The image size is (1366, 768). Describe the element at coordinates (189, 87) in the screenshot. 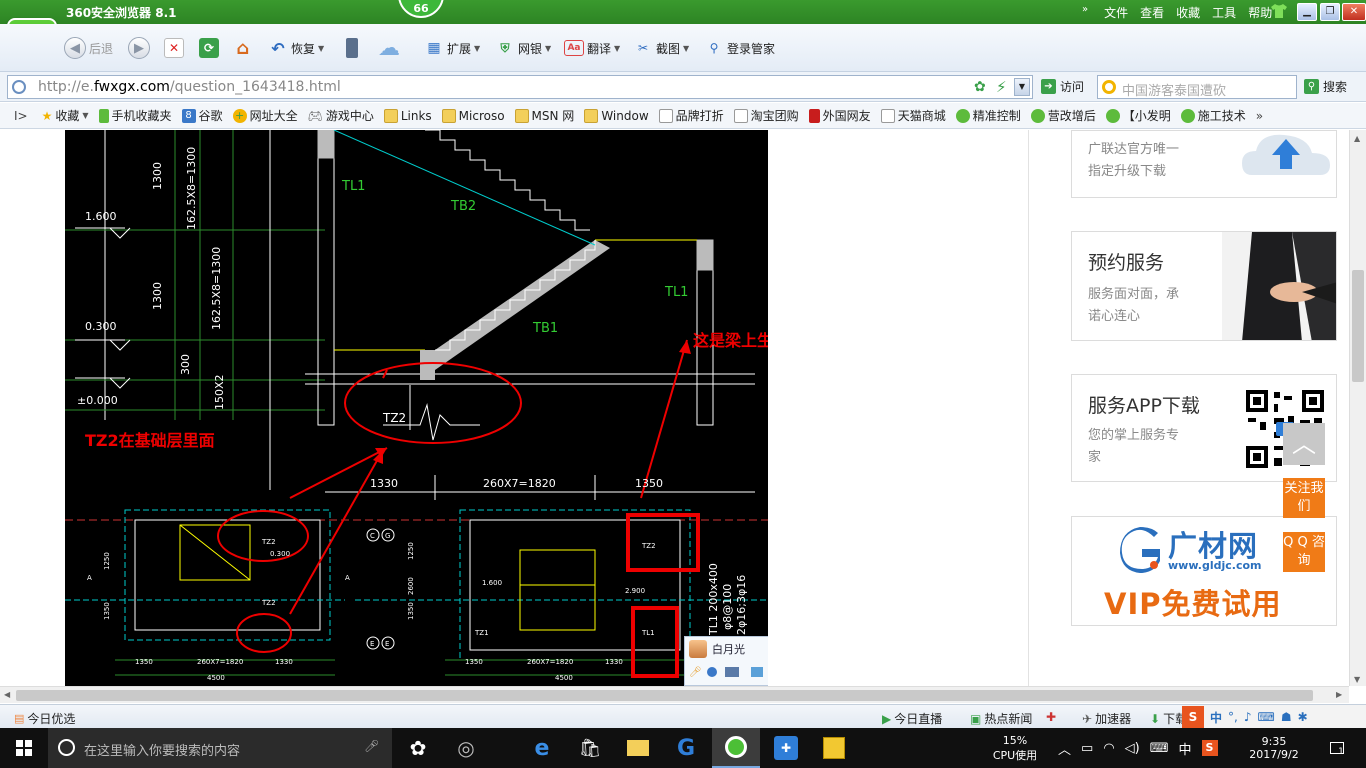

I see `url-text: http://e.fwxgx.com/question_1643418.html` at that location.